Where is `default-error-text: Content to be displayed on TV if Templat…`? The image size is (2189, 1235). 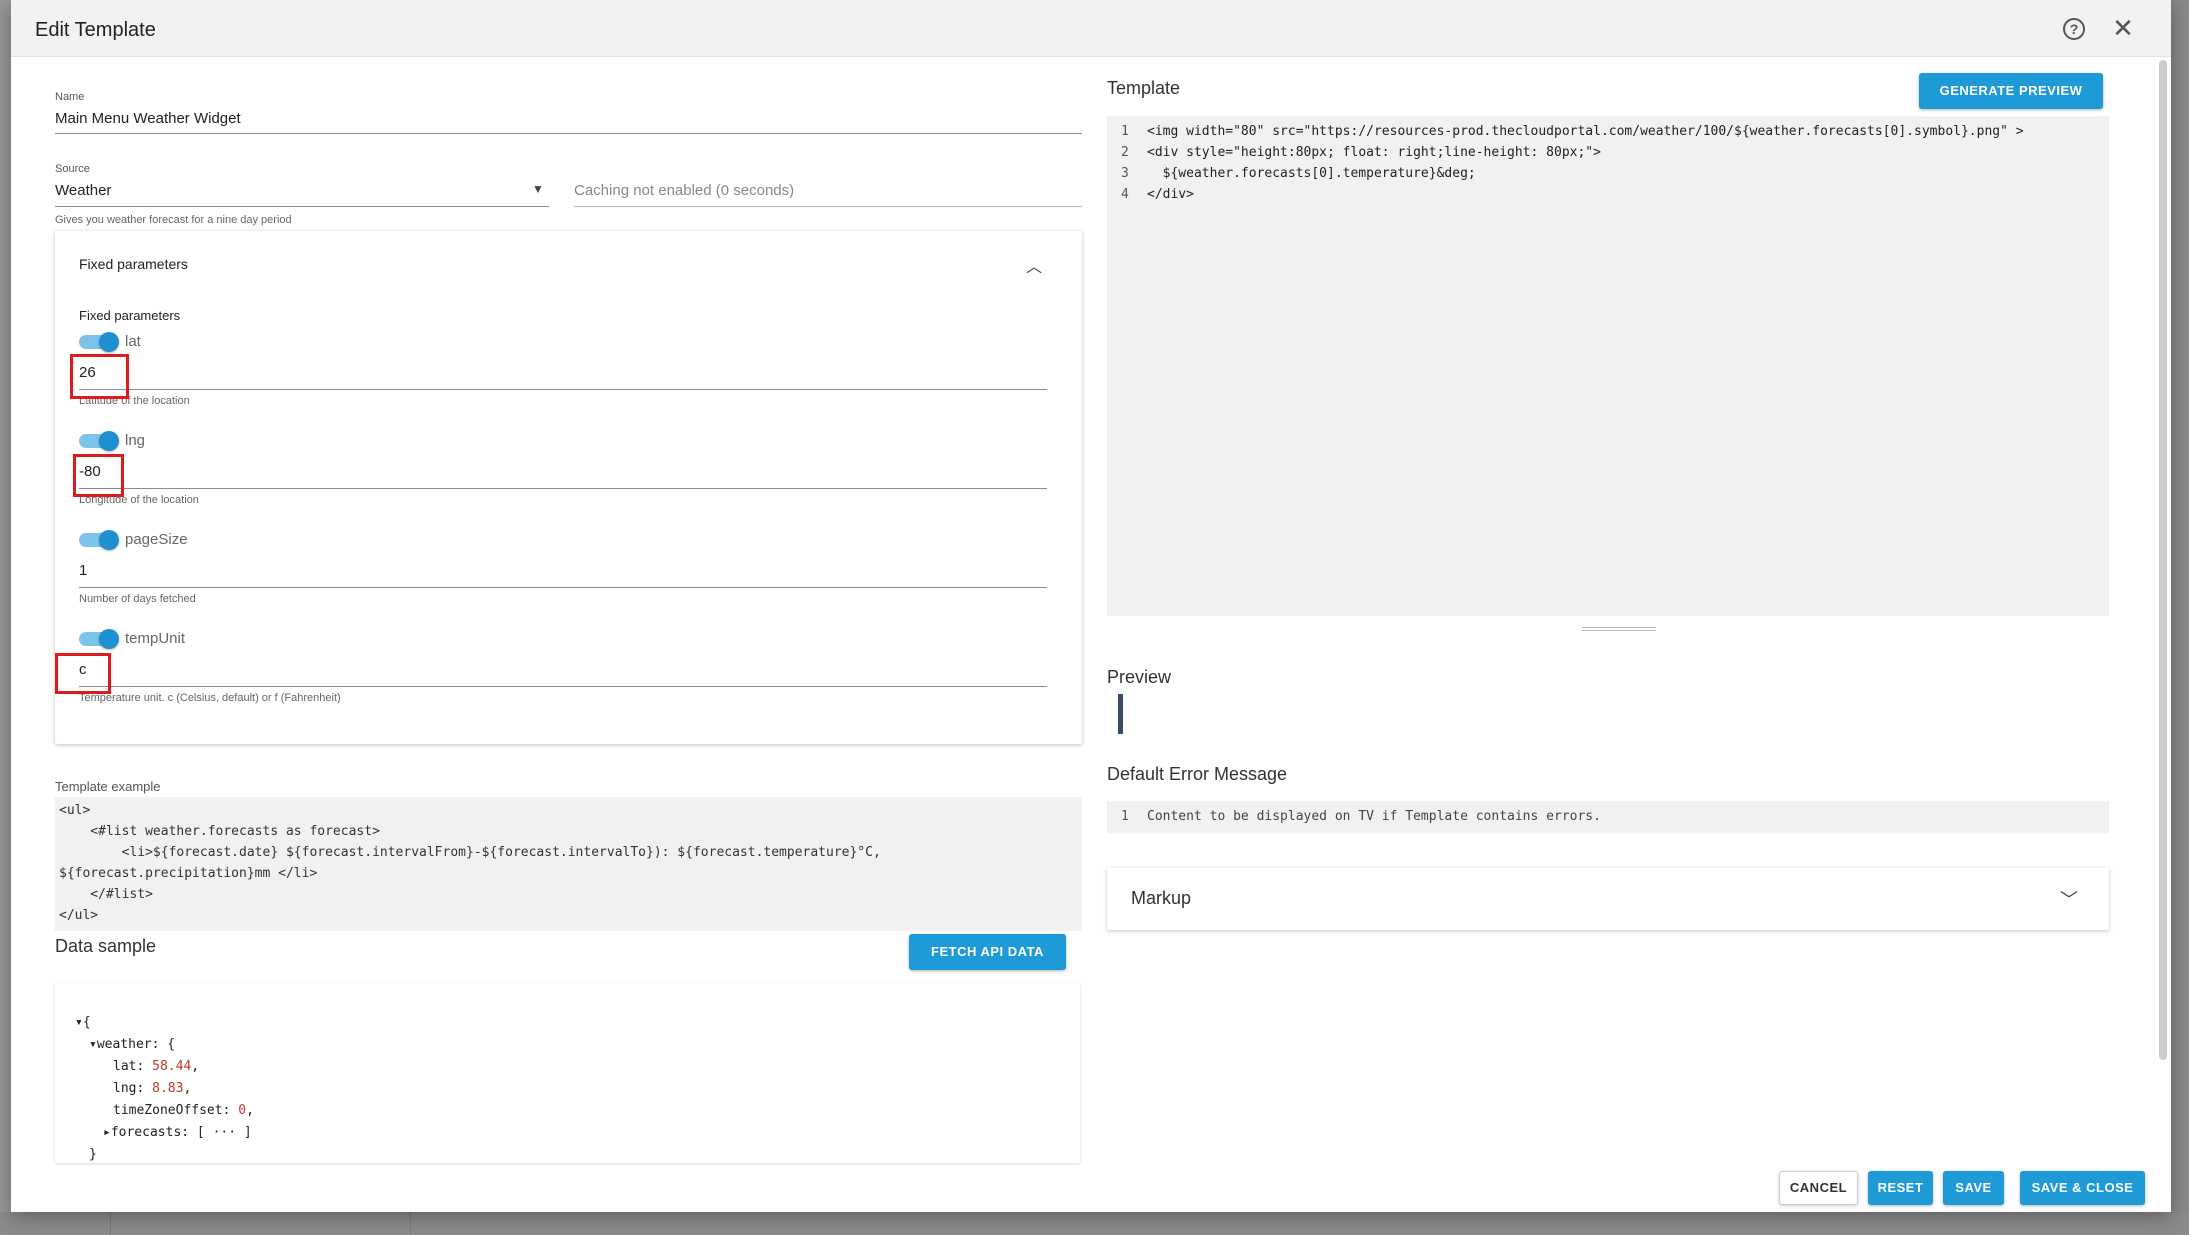
default-error-text: Content to be displayed on TV if Templat… is located at coordinates (1374, 816).